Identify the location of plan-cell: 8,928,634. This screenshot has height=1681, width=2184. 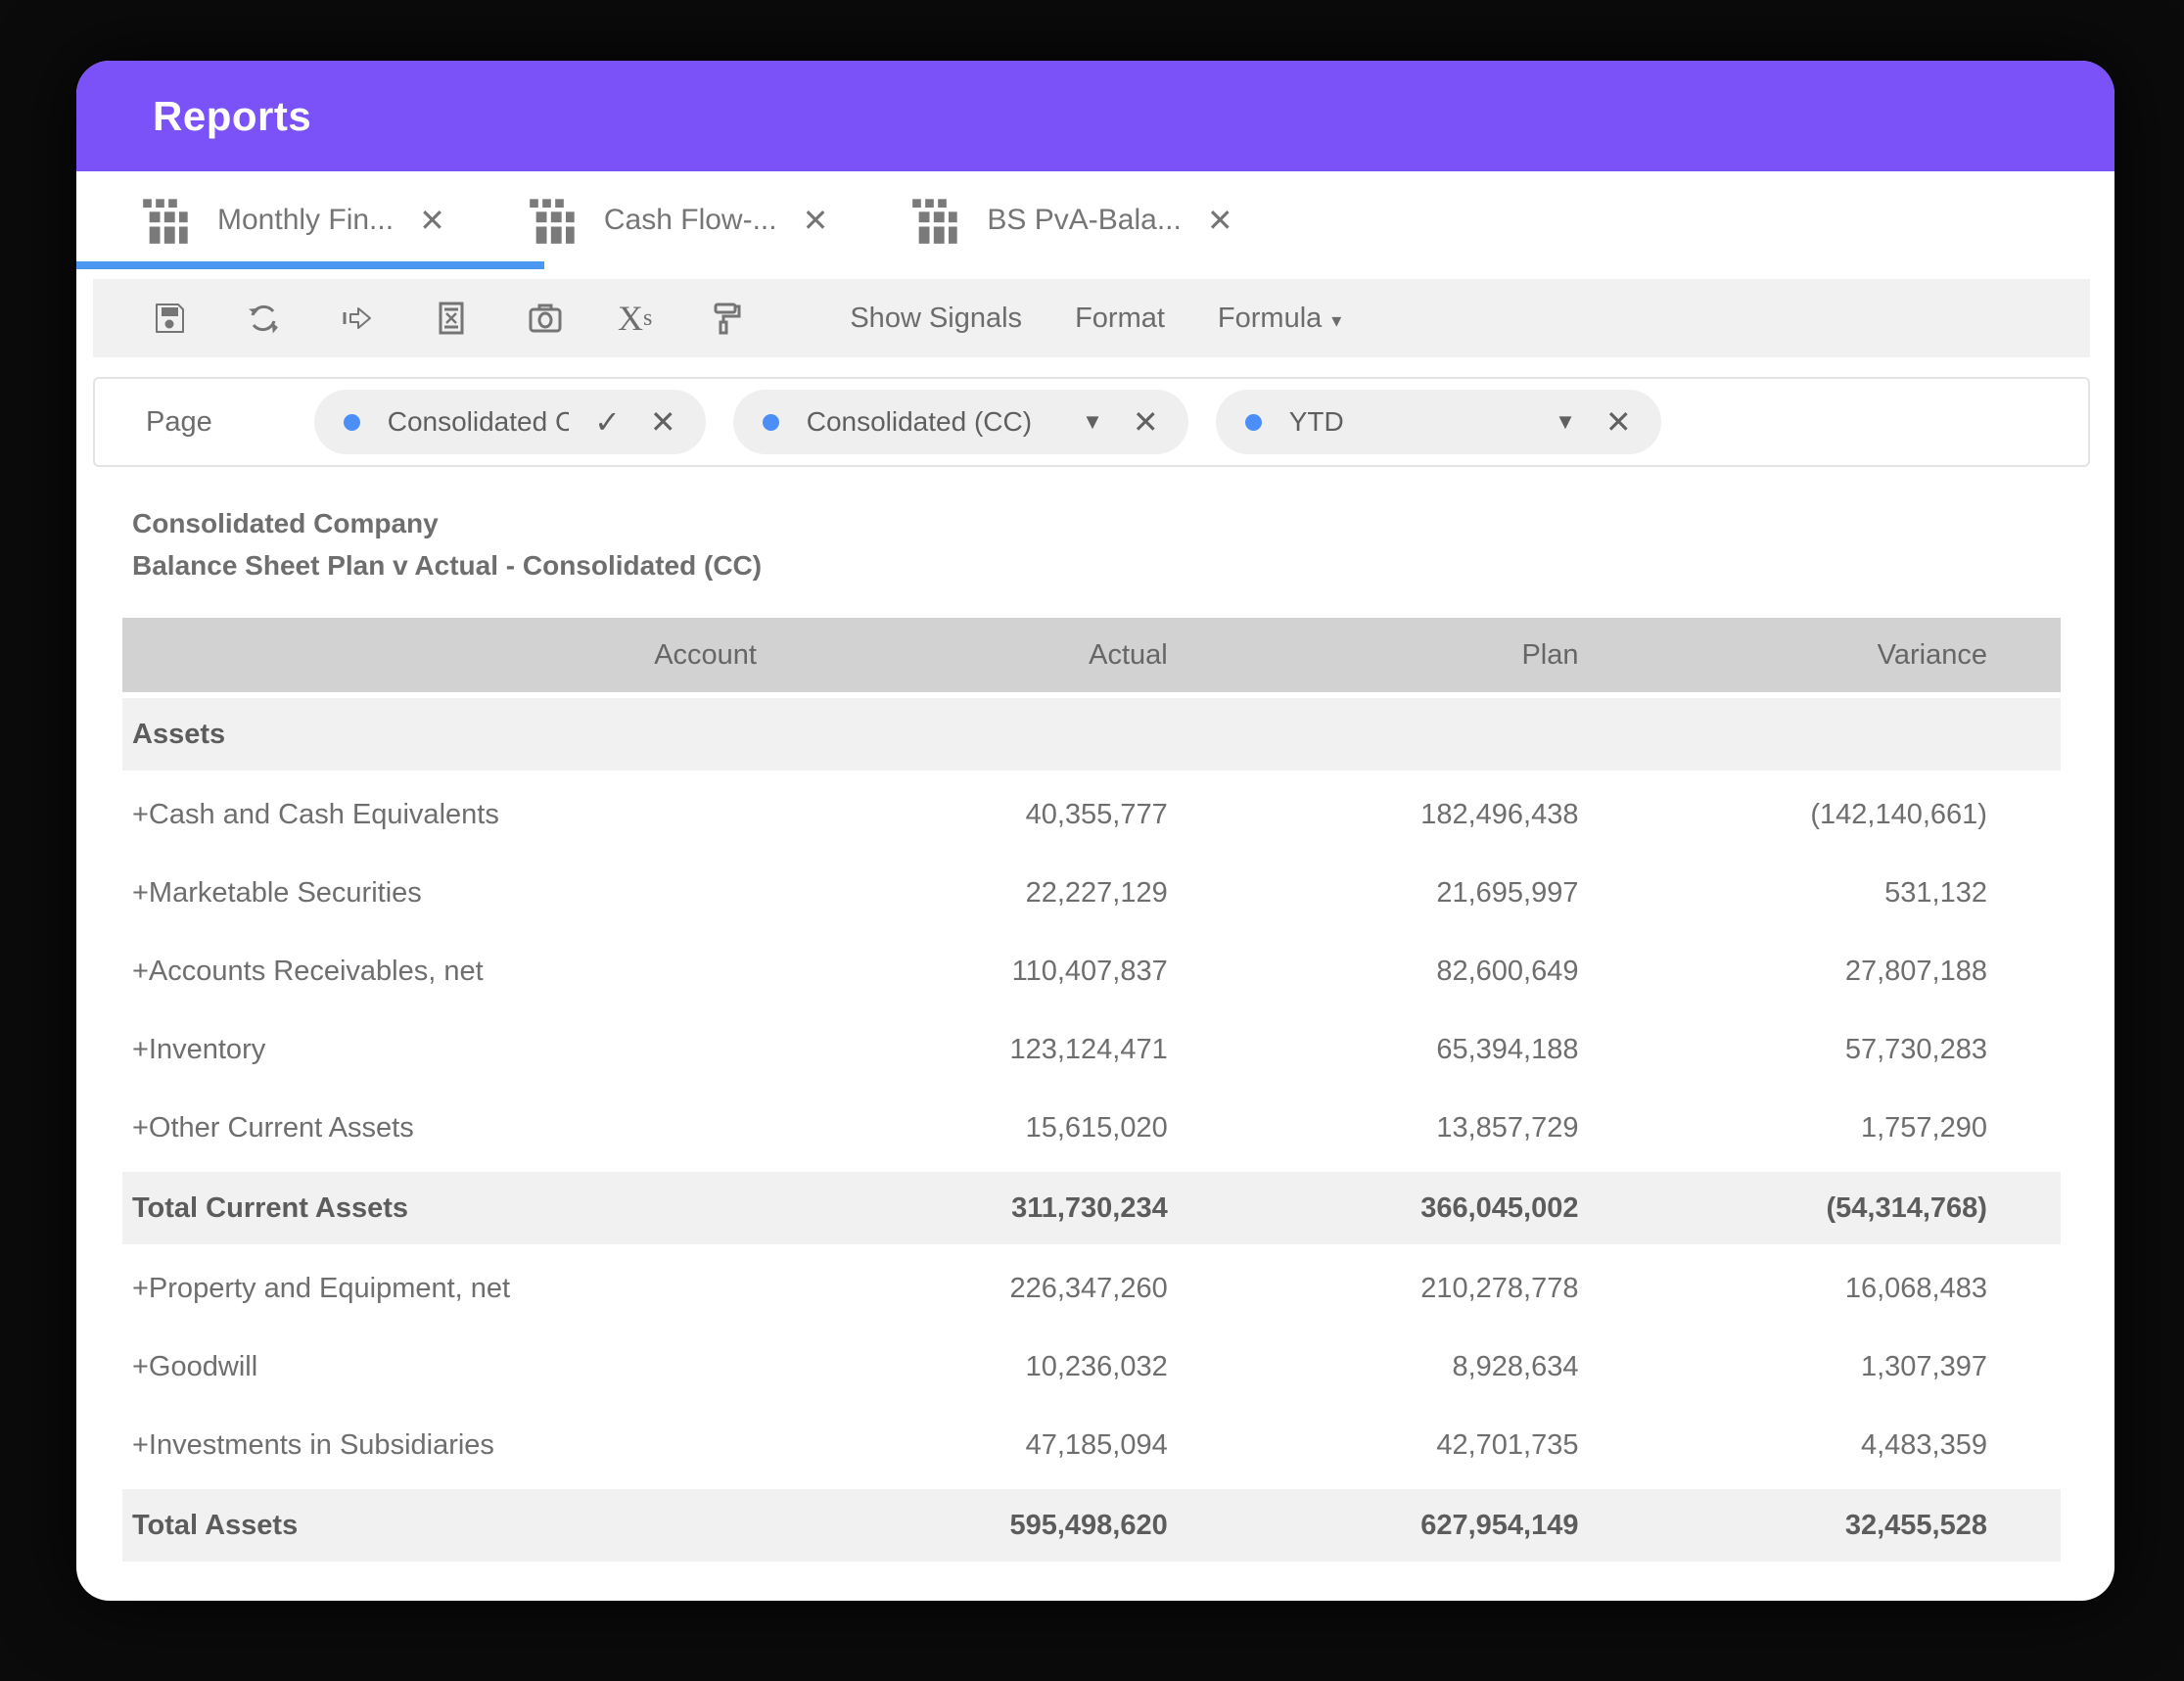
(1515, 1366).